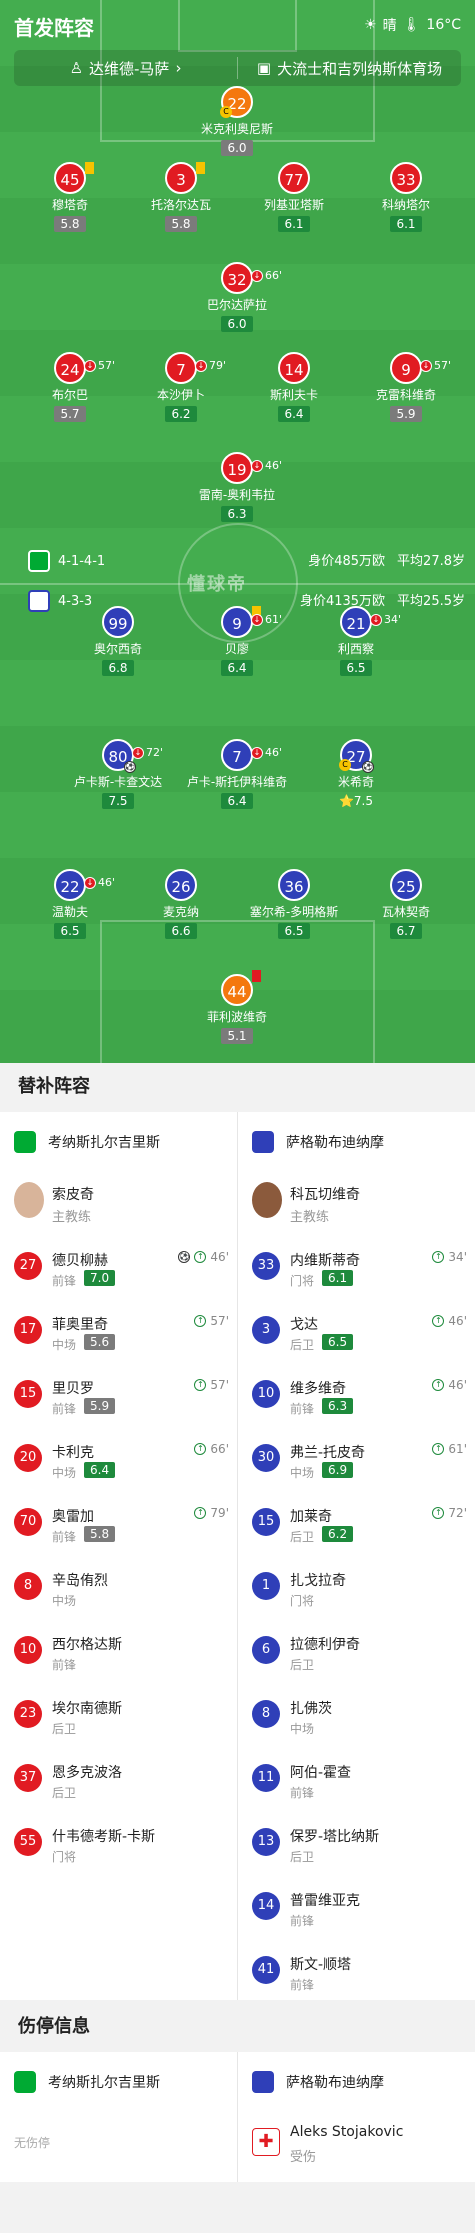 The width and height of the screenshot is (475, 2233). I want to click on player-18: 22 ↓ 46' 温勒夫 6.5, so click(70, 904).